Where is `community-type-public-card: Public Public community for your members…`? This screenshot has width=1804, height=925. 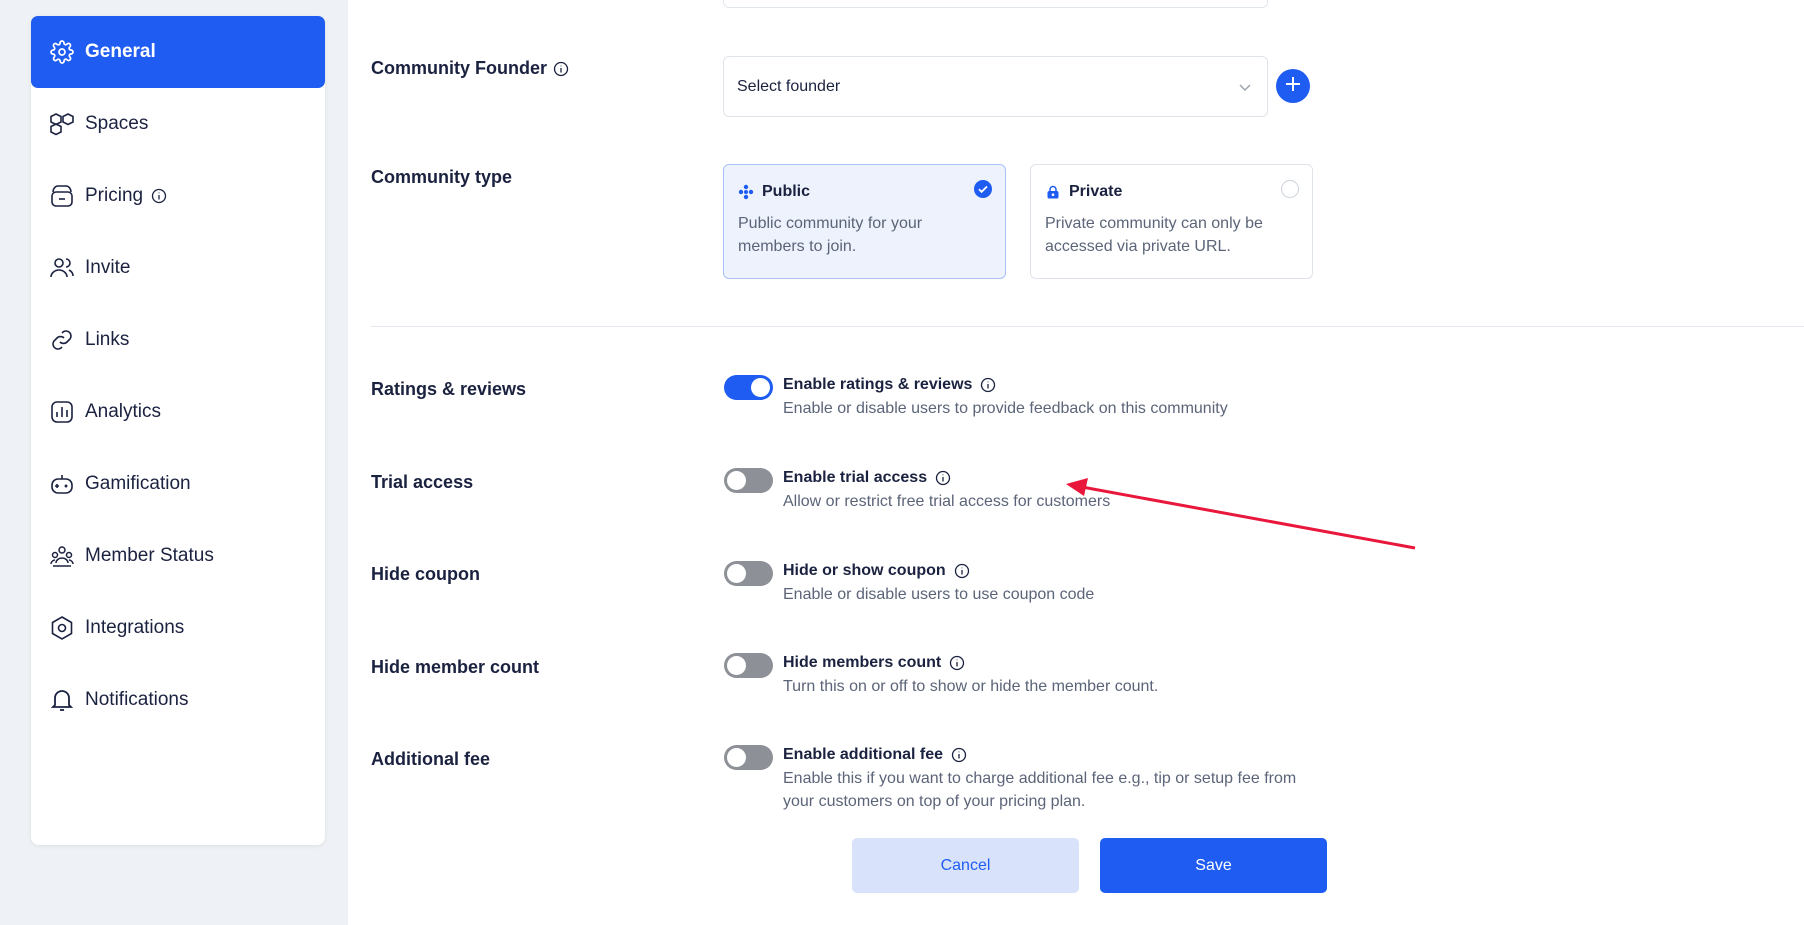 community-type-public-card: Public Public community for your members… is located at coordinates (864, 221).